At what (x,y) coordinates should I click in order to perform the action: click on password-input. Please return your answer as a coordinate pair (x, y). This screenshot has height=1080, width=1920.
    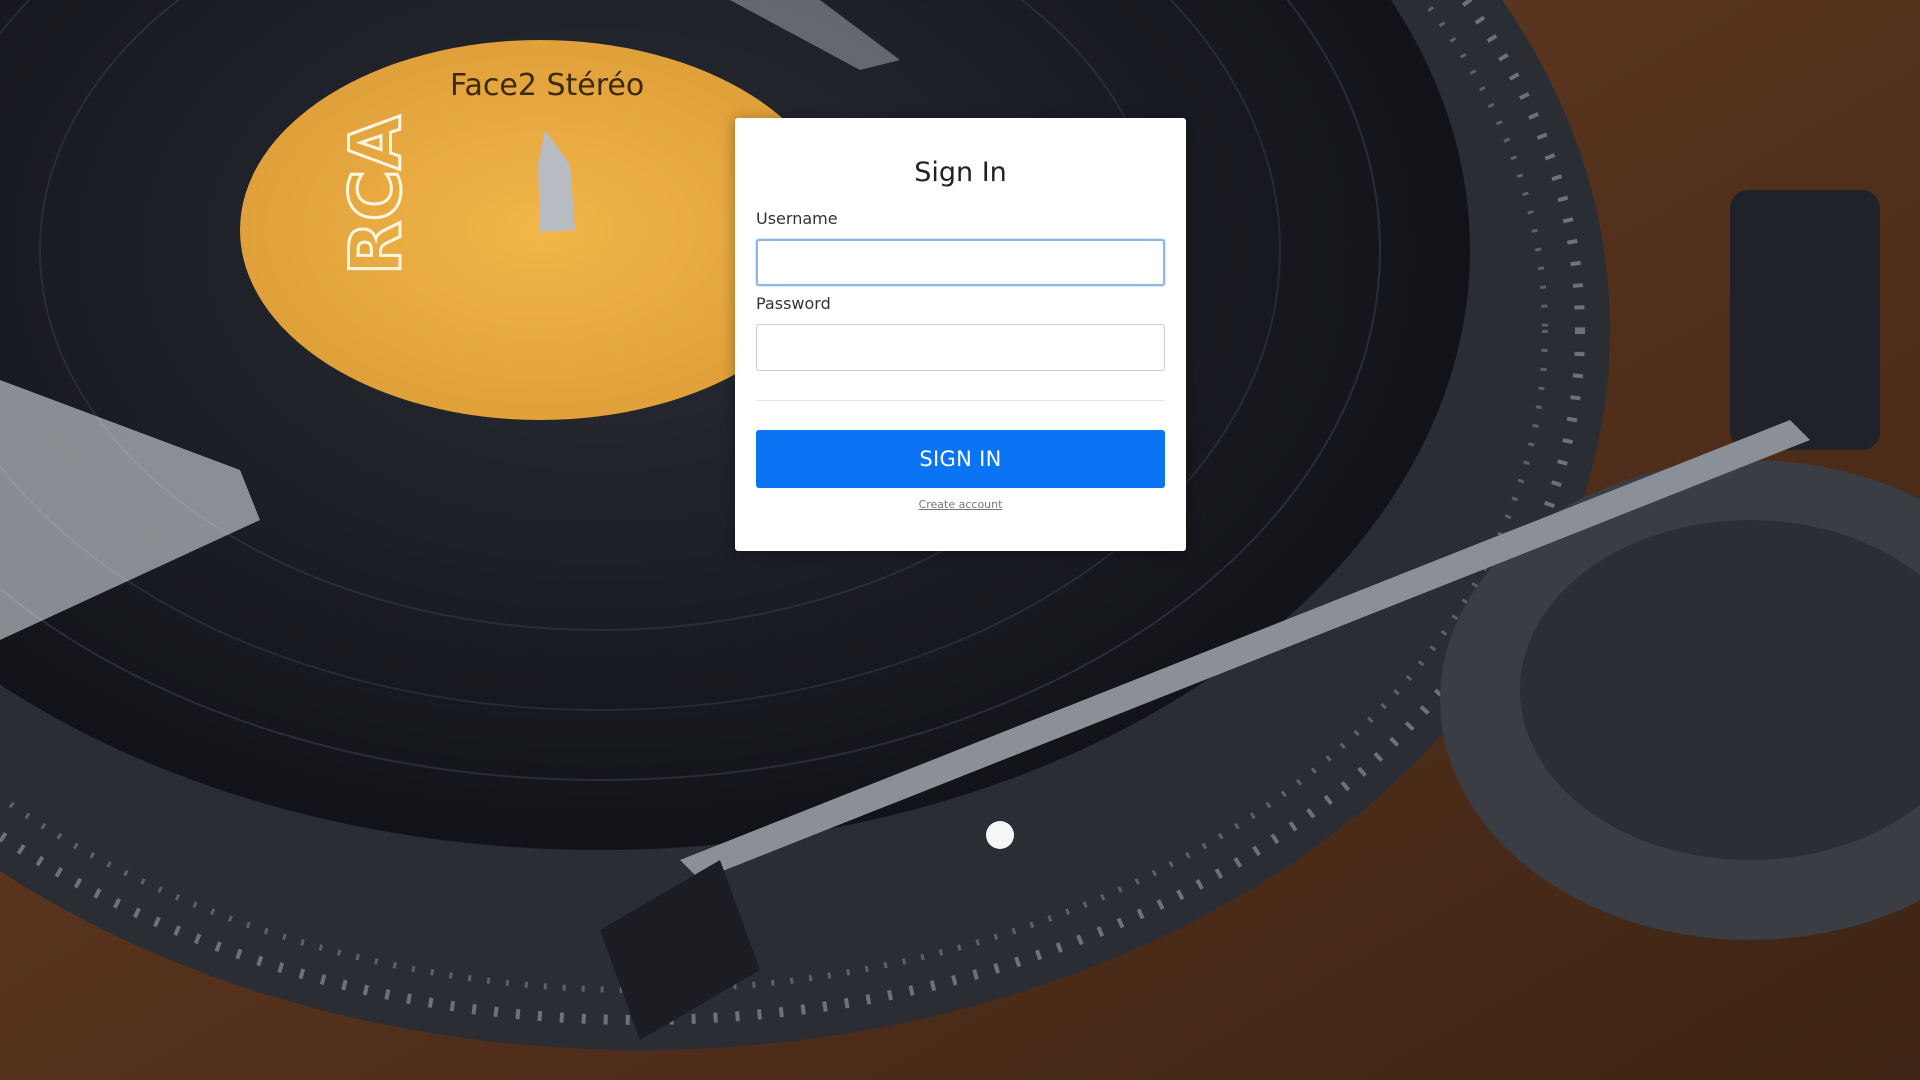
    Looking at the image, I should click on (960, 347).